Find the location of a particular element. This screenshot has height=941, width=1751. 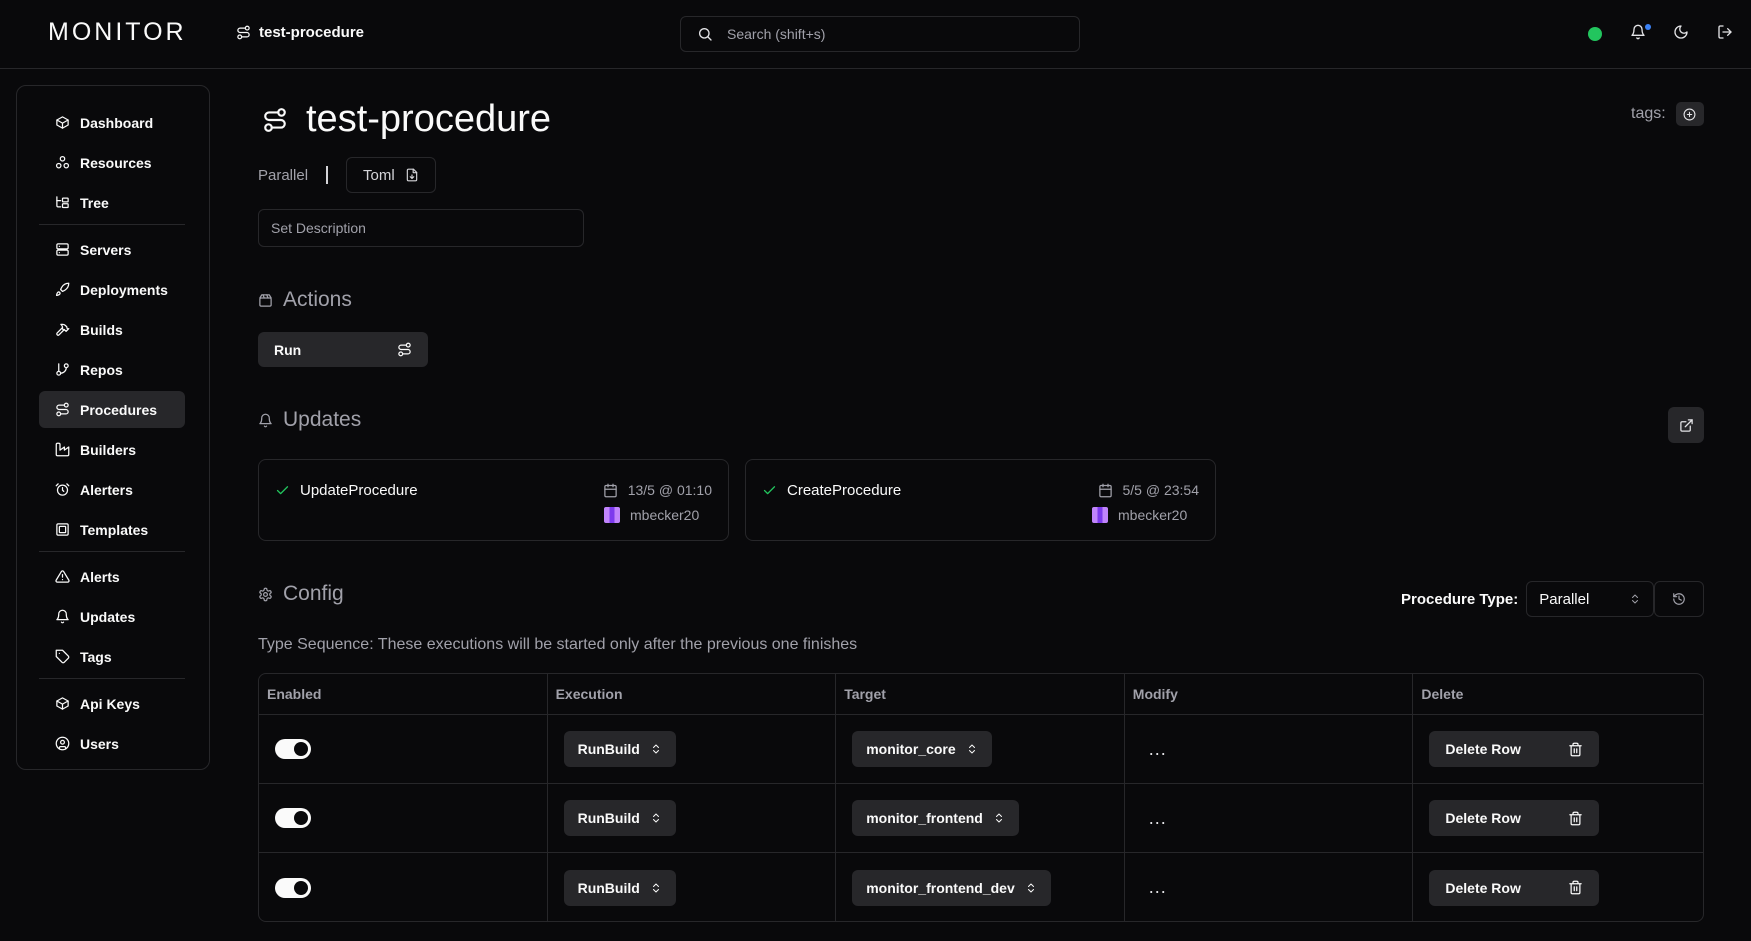

description-input: Set Description is located at coordinates (421, 228).